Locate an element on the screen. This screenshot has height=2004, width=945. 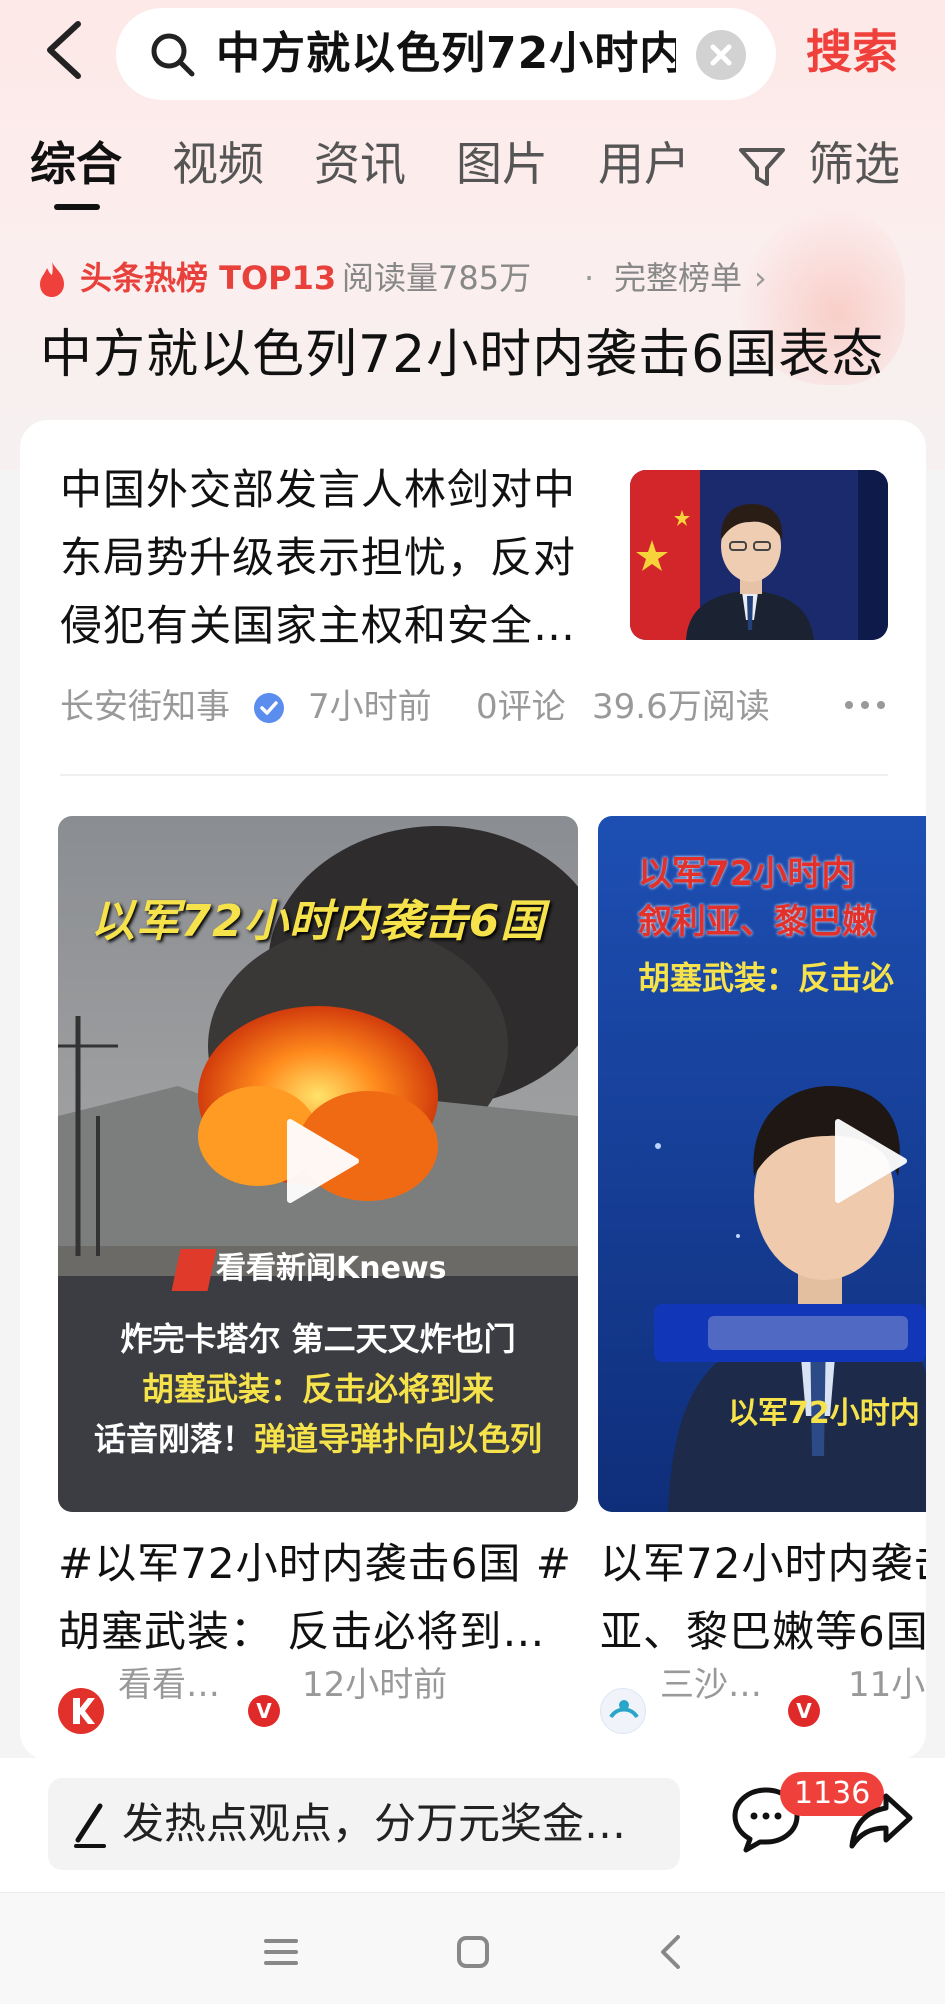
bottom-action-bar: 发热点观点，分万元奖金… 1136 is located at coordinates (472, 1825).